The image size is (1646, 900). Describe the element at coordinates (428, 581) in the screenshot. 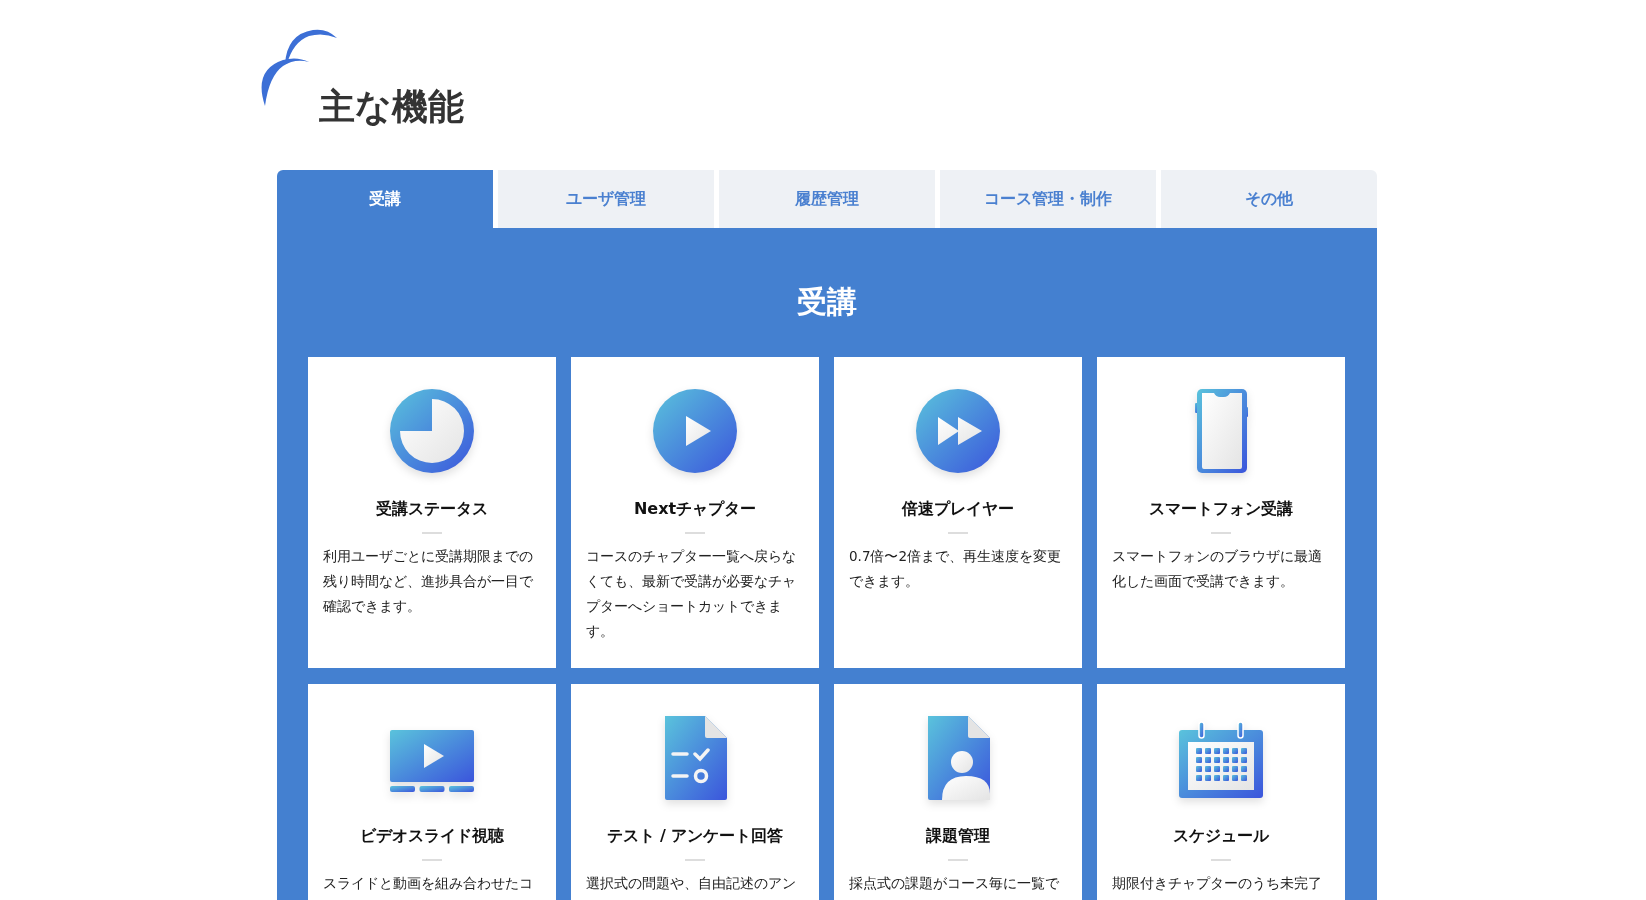

I see `feature-description: 利用ユーザごとに受講期限までの残り時間など、進捗具合が一目で確認できます。` at that location.